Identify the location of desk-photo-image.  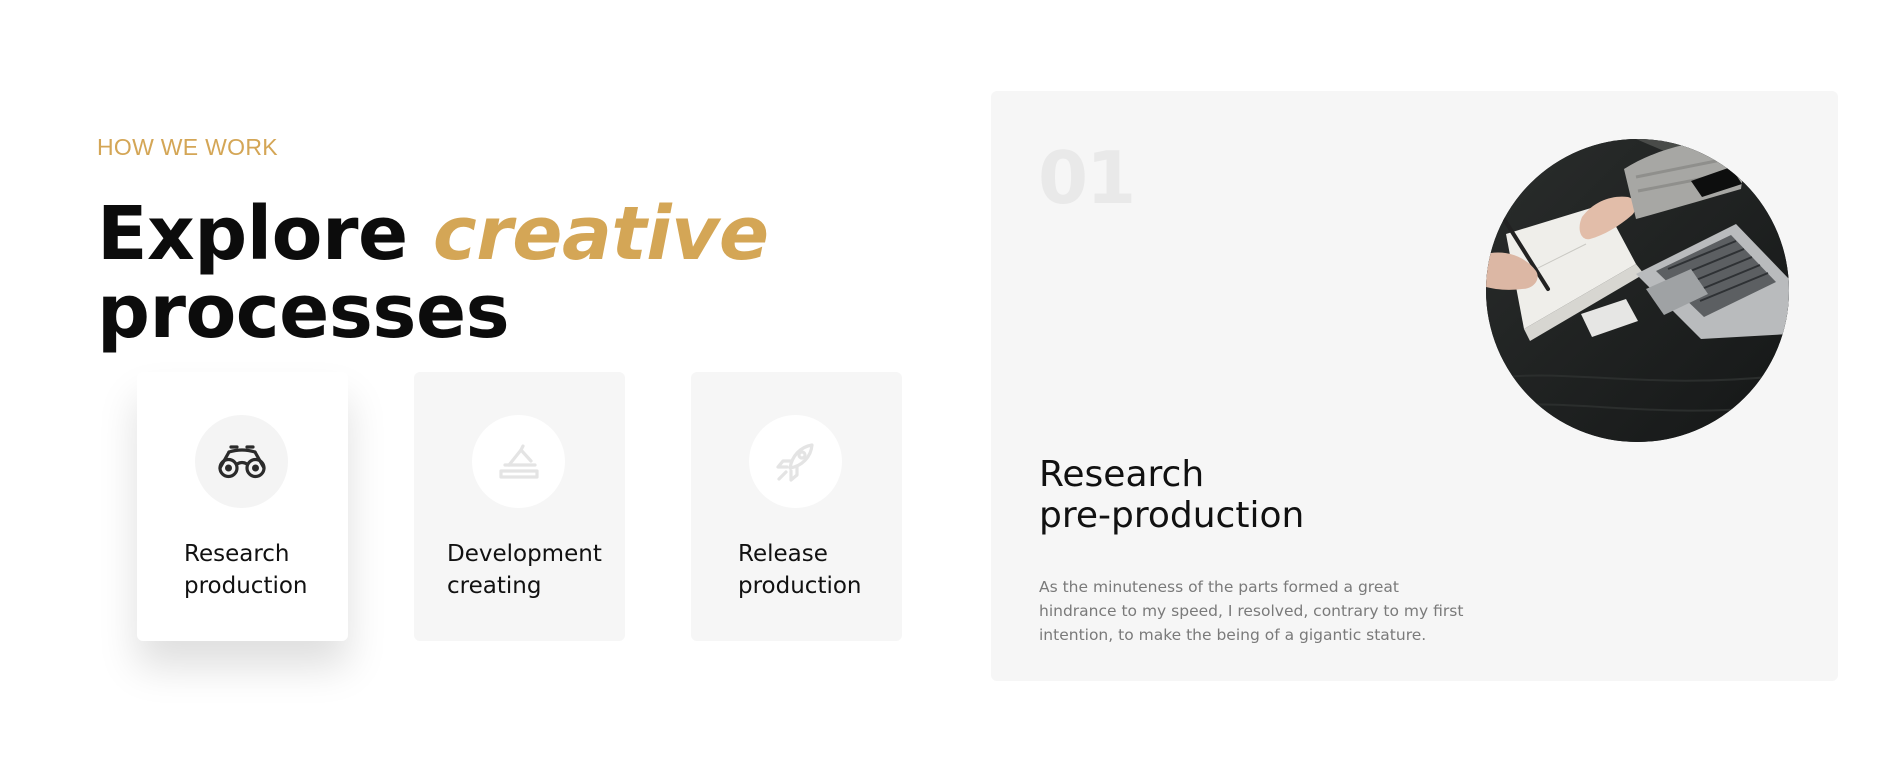
(1637, 290).